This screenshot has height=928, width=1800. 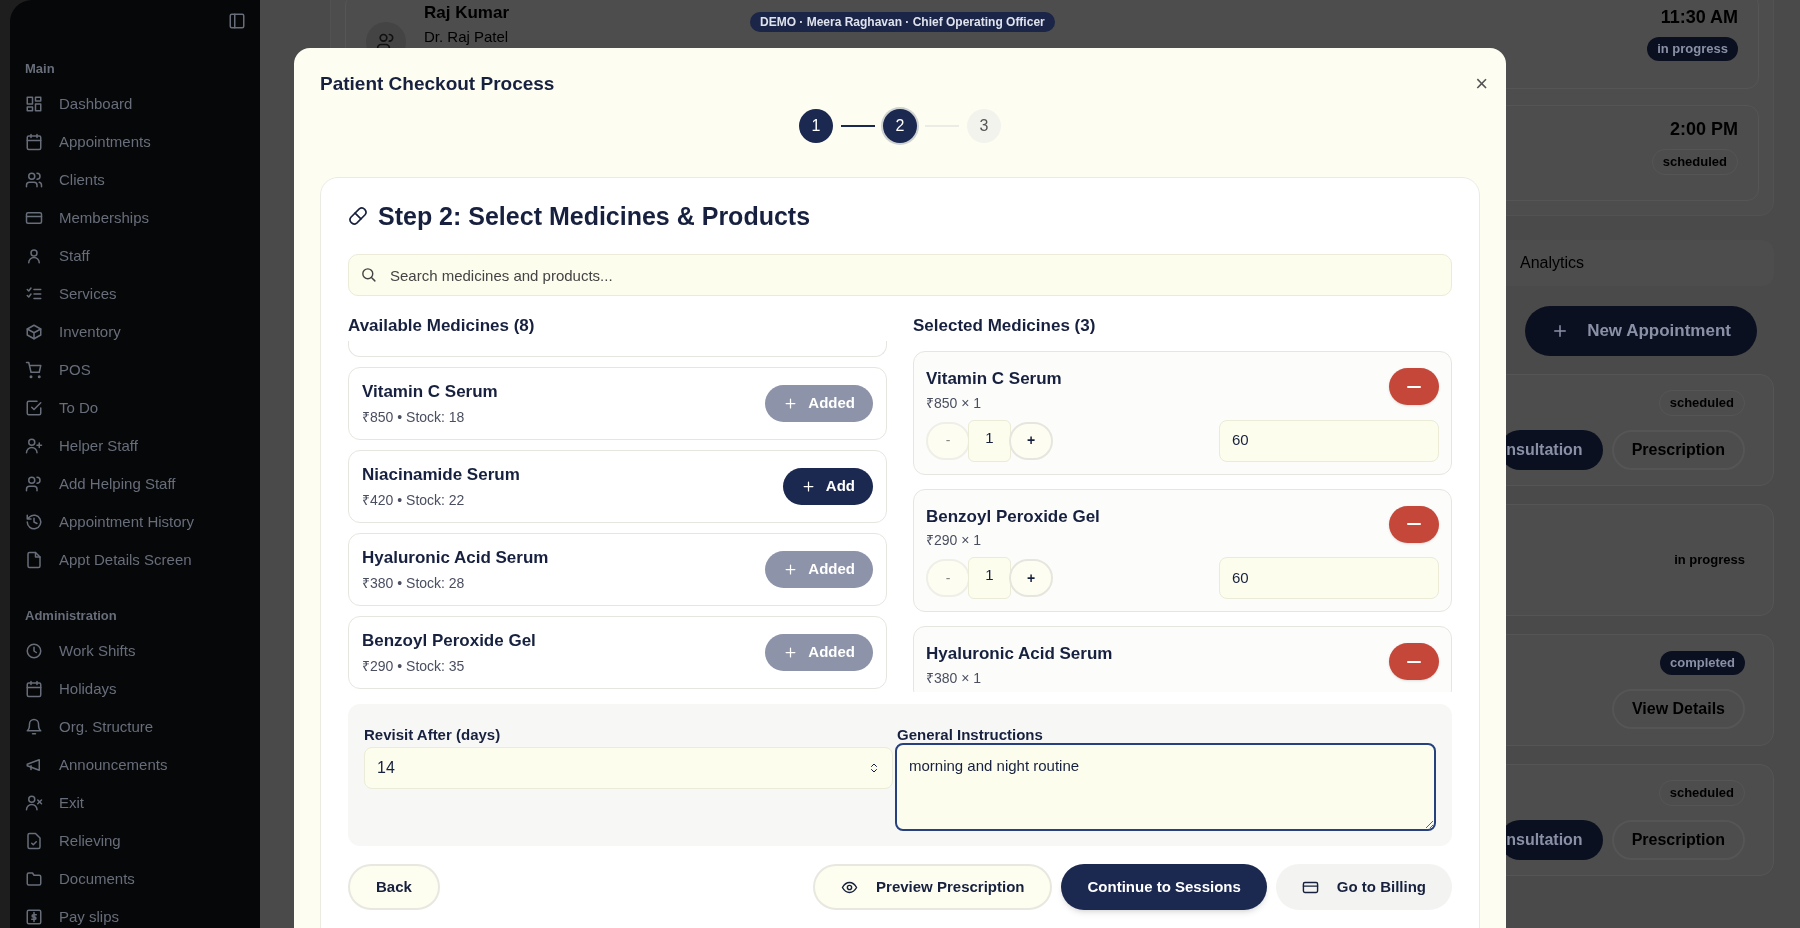 What do you see at coordinates (1699, 17) in the screenshot?
I see `appointment-time: 11:30 AM` at bounding box center [1699, 17].